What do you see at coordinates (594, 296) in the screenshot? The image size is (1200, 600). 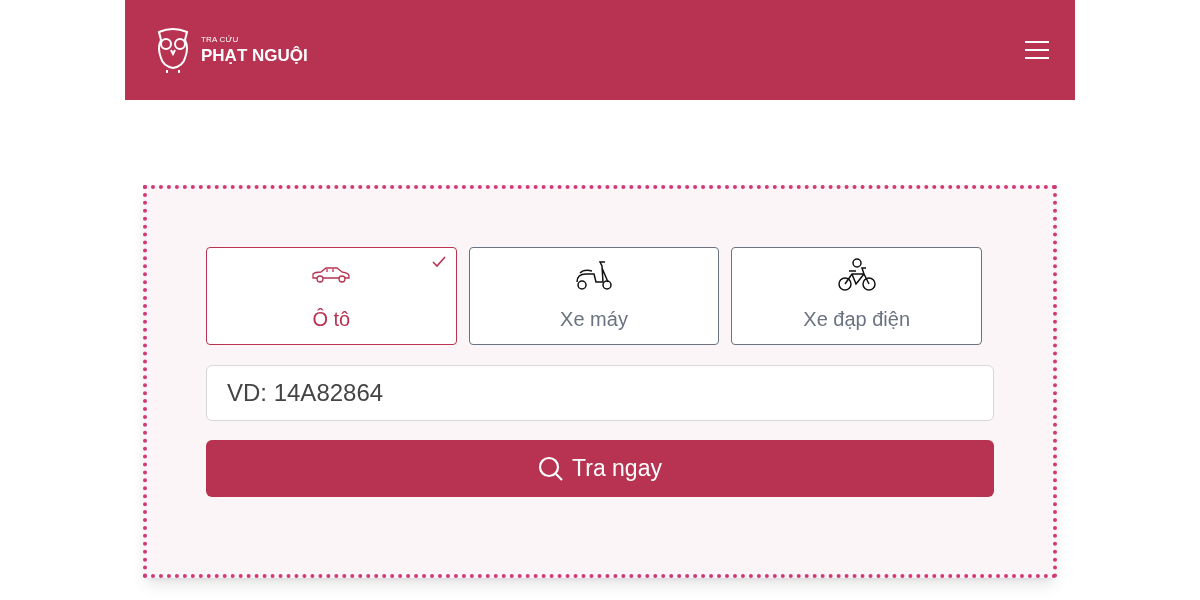 I see `vehicle-option: Xe máy` at bounding box center [594, 296].